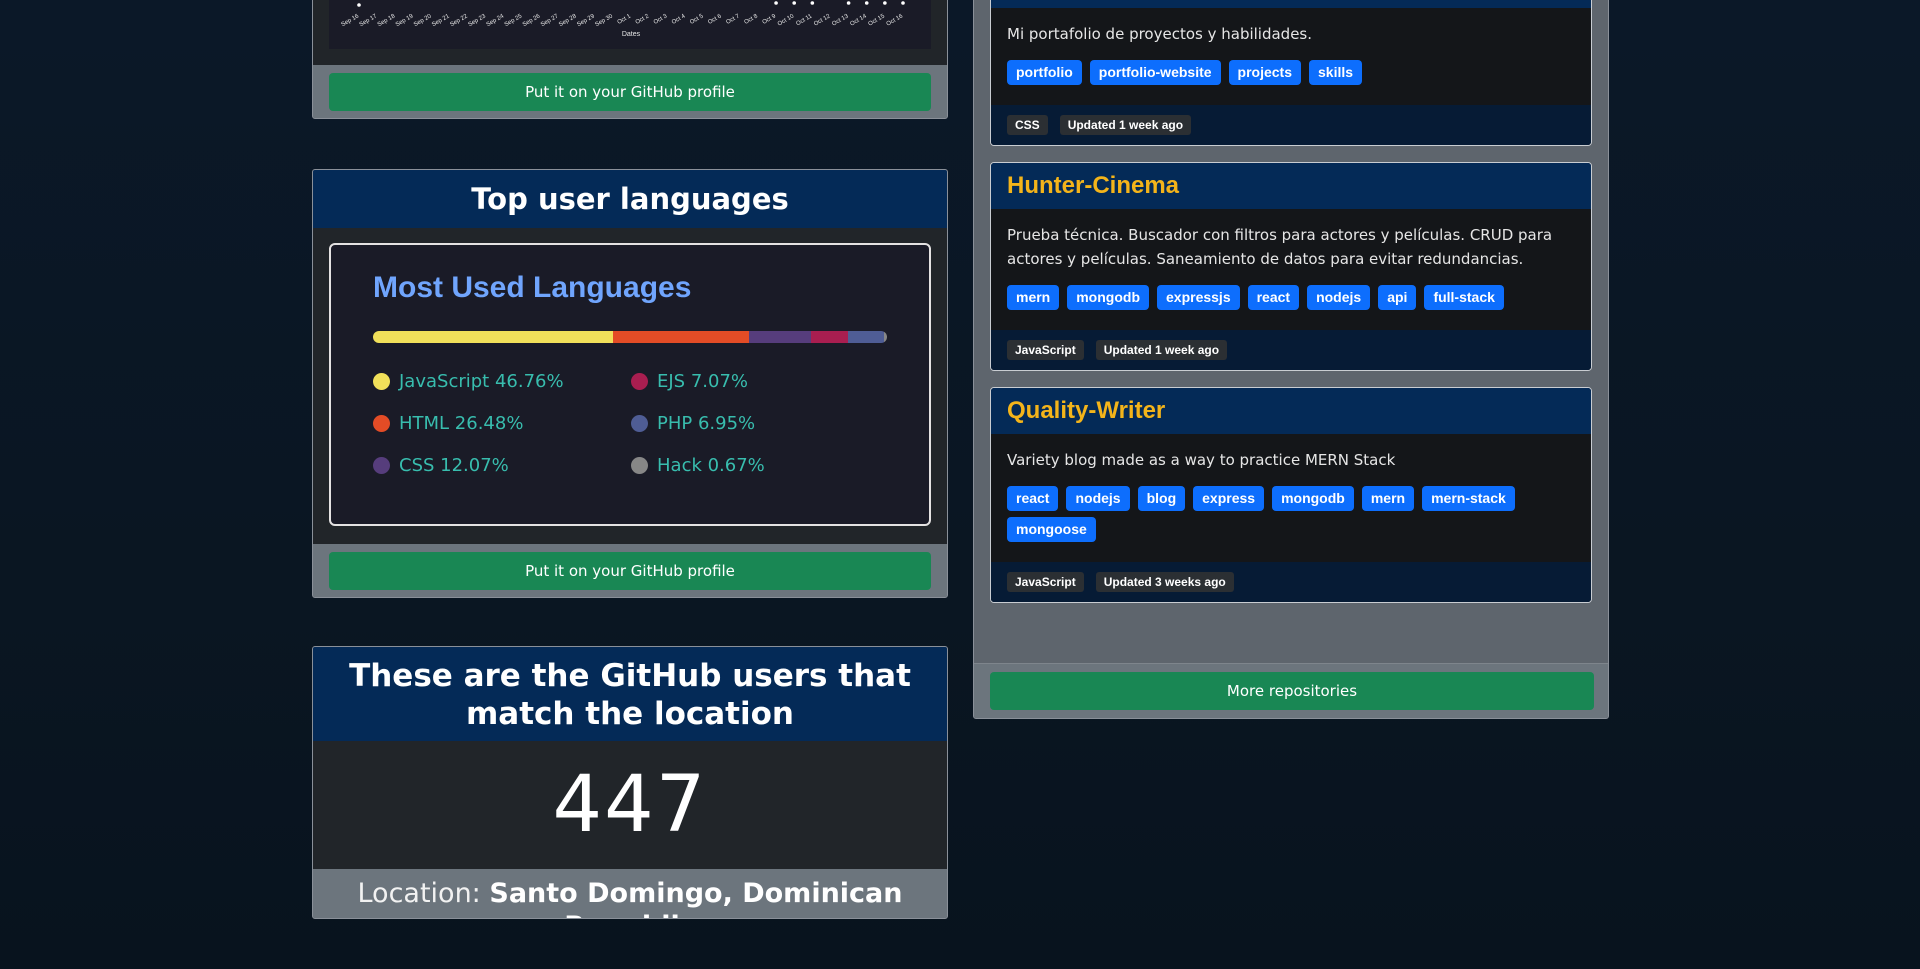 This screenshot has height=969, width=1920. I want to click on repository-footer: JavaScript Updated 3 weeks ago, so click(1291, 582).